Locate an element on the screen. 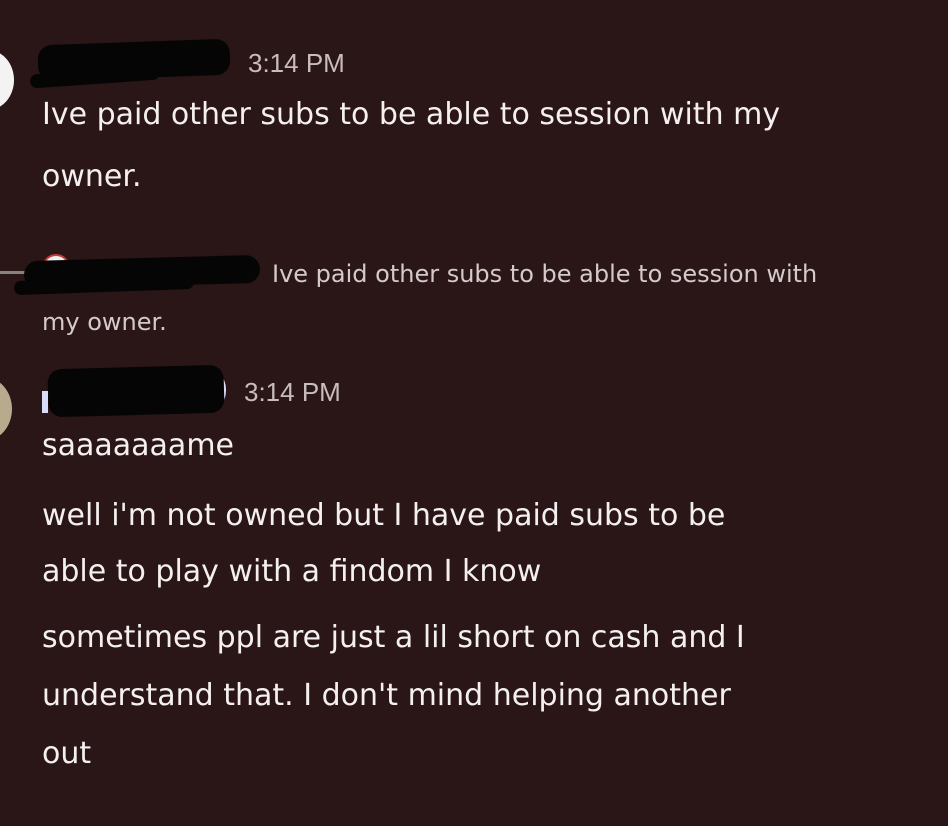 This screenshot has width=948, height=826. message-text-line: owner. is located at coordinates (92, 176).